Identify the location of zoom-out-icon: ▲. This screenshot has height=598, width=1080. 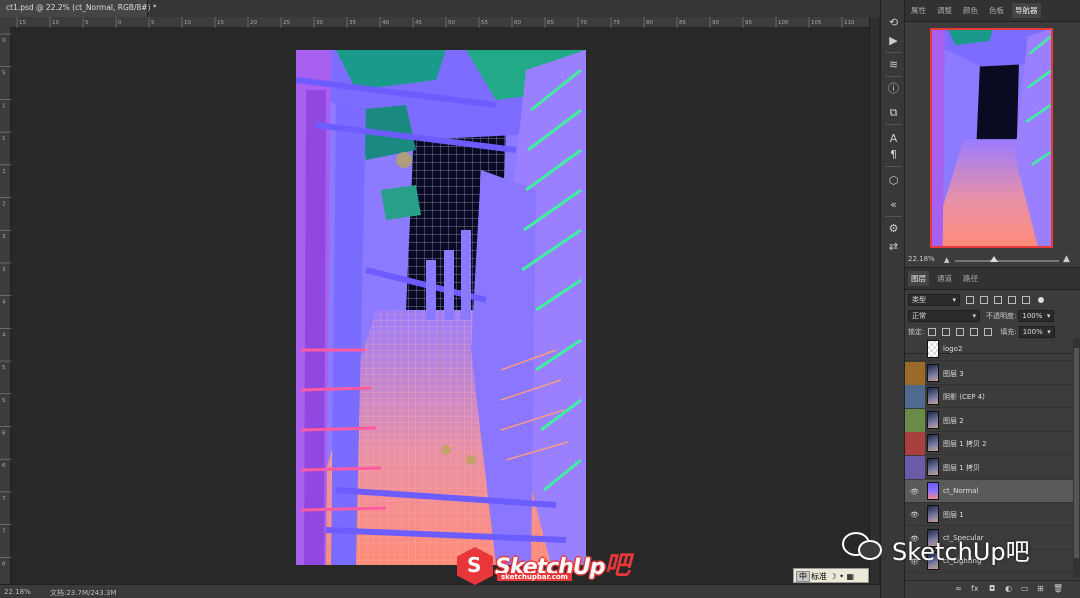
(946, 260).